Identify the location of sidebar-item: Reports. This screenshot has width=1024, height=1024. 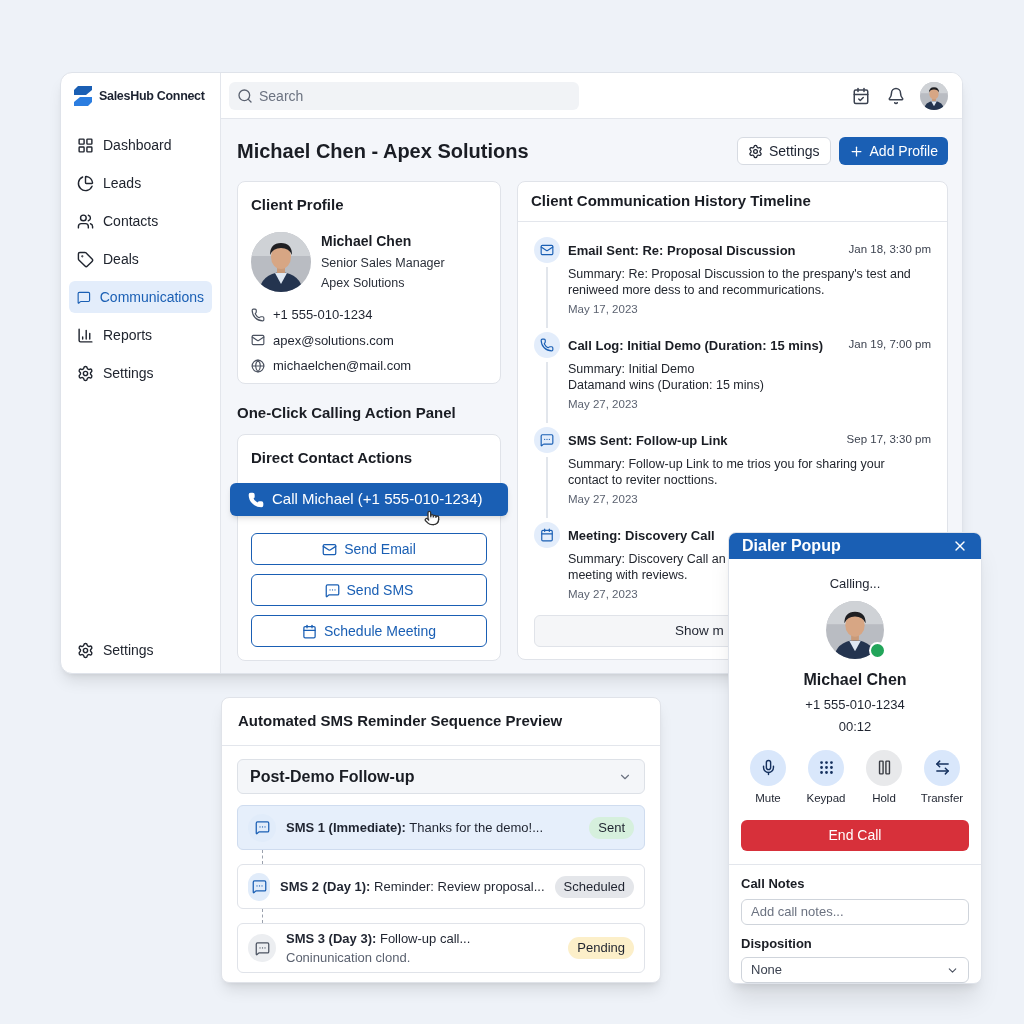
(140, 335).